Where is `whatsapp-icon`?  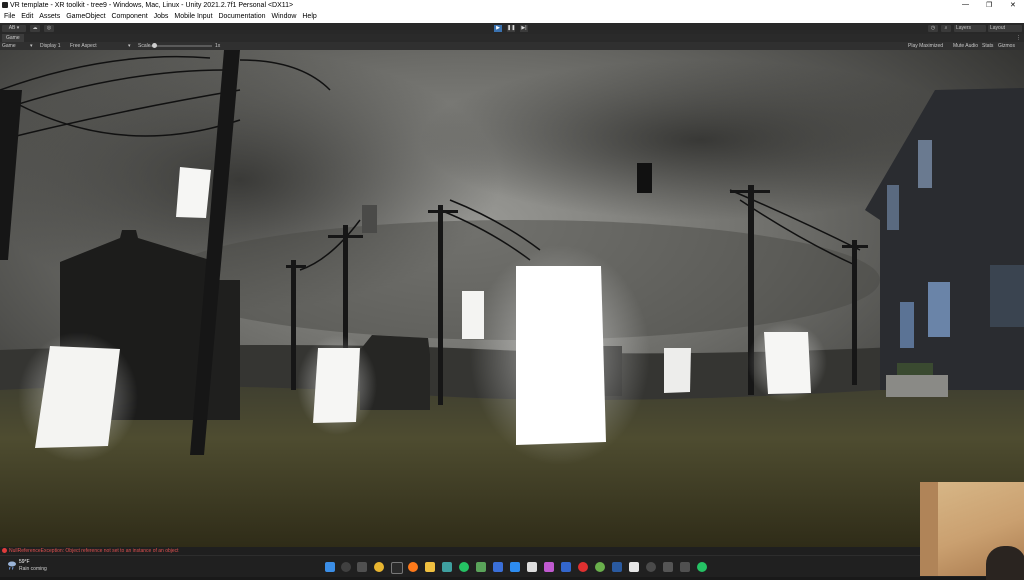 whatsapp-icon is located at coordinates (464, 567).